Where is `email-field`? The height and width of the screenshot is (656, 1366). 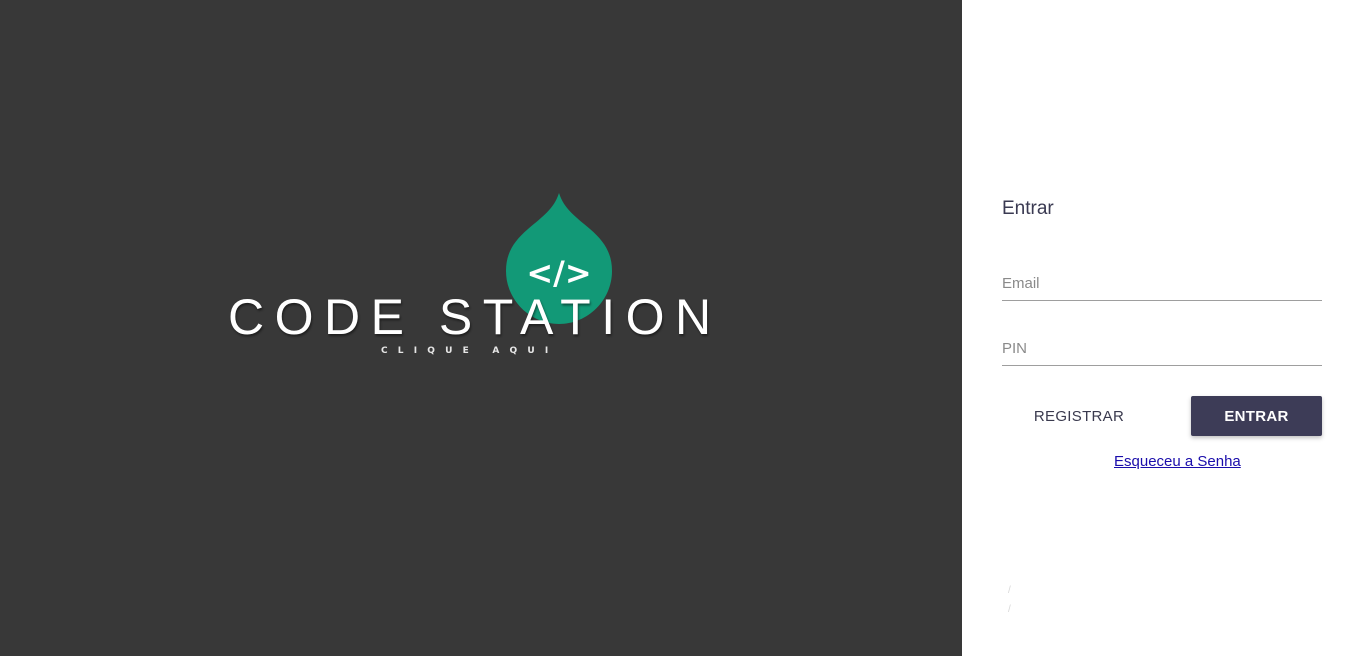 email-field is located at coordinates (1162, 283).